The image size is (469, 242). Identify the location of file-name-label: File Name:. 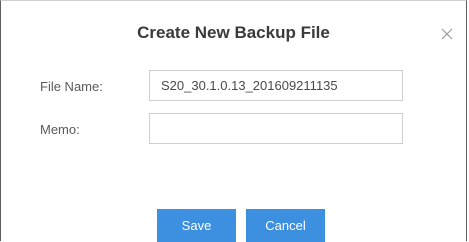
(71, 86).